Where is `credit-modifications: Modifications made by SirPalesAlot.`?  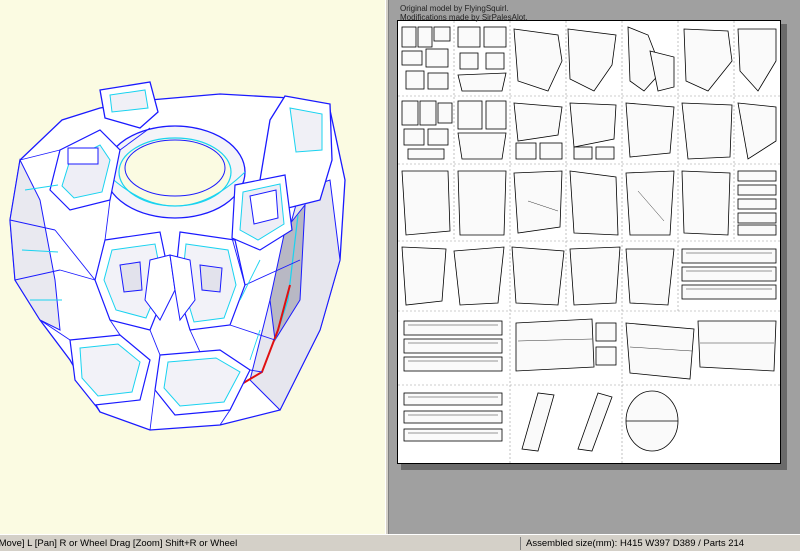
credit-modifications: Modifications made by SirPalesAlot. is located at coordinates (464, 17).